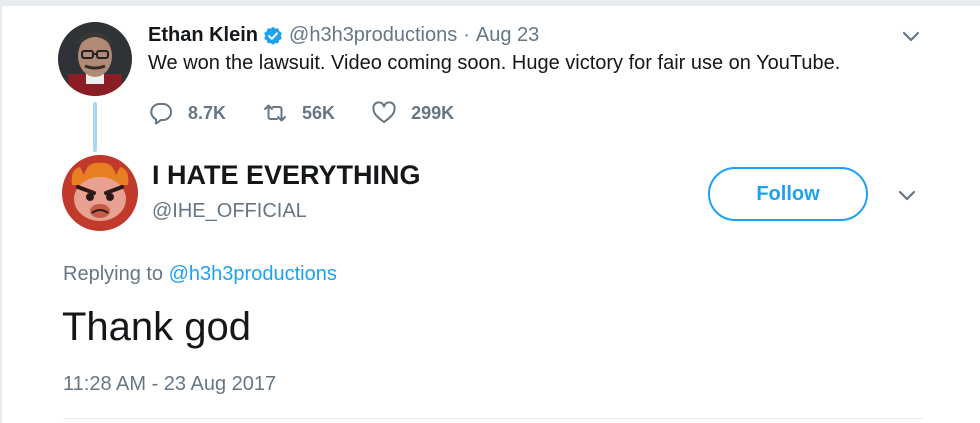 This screenshot has height=423, width=980. I want to click on parent-tweet-actions: 8.7K 56K 299K, so click(319, 113).